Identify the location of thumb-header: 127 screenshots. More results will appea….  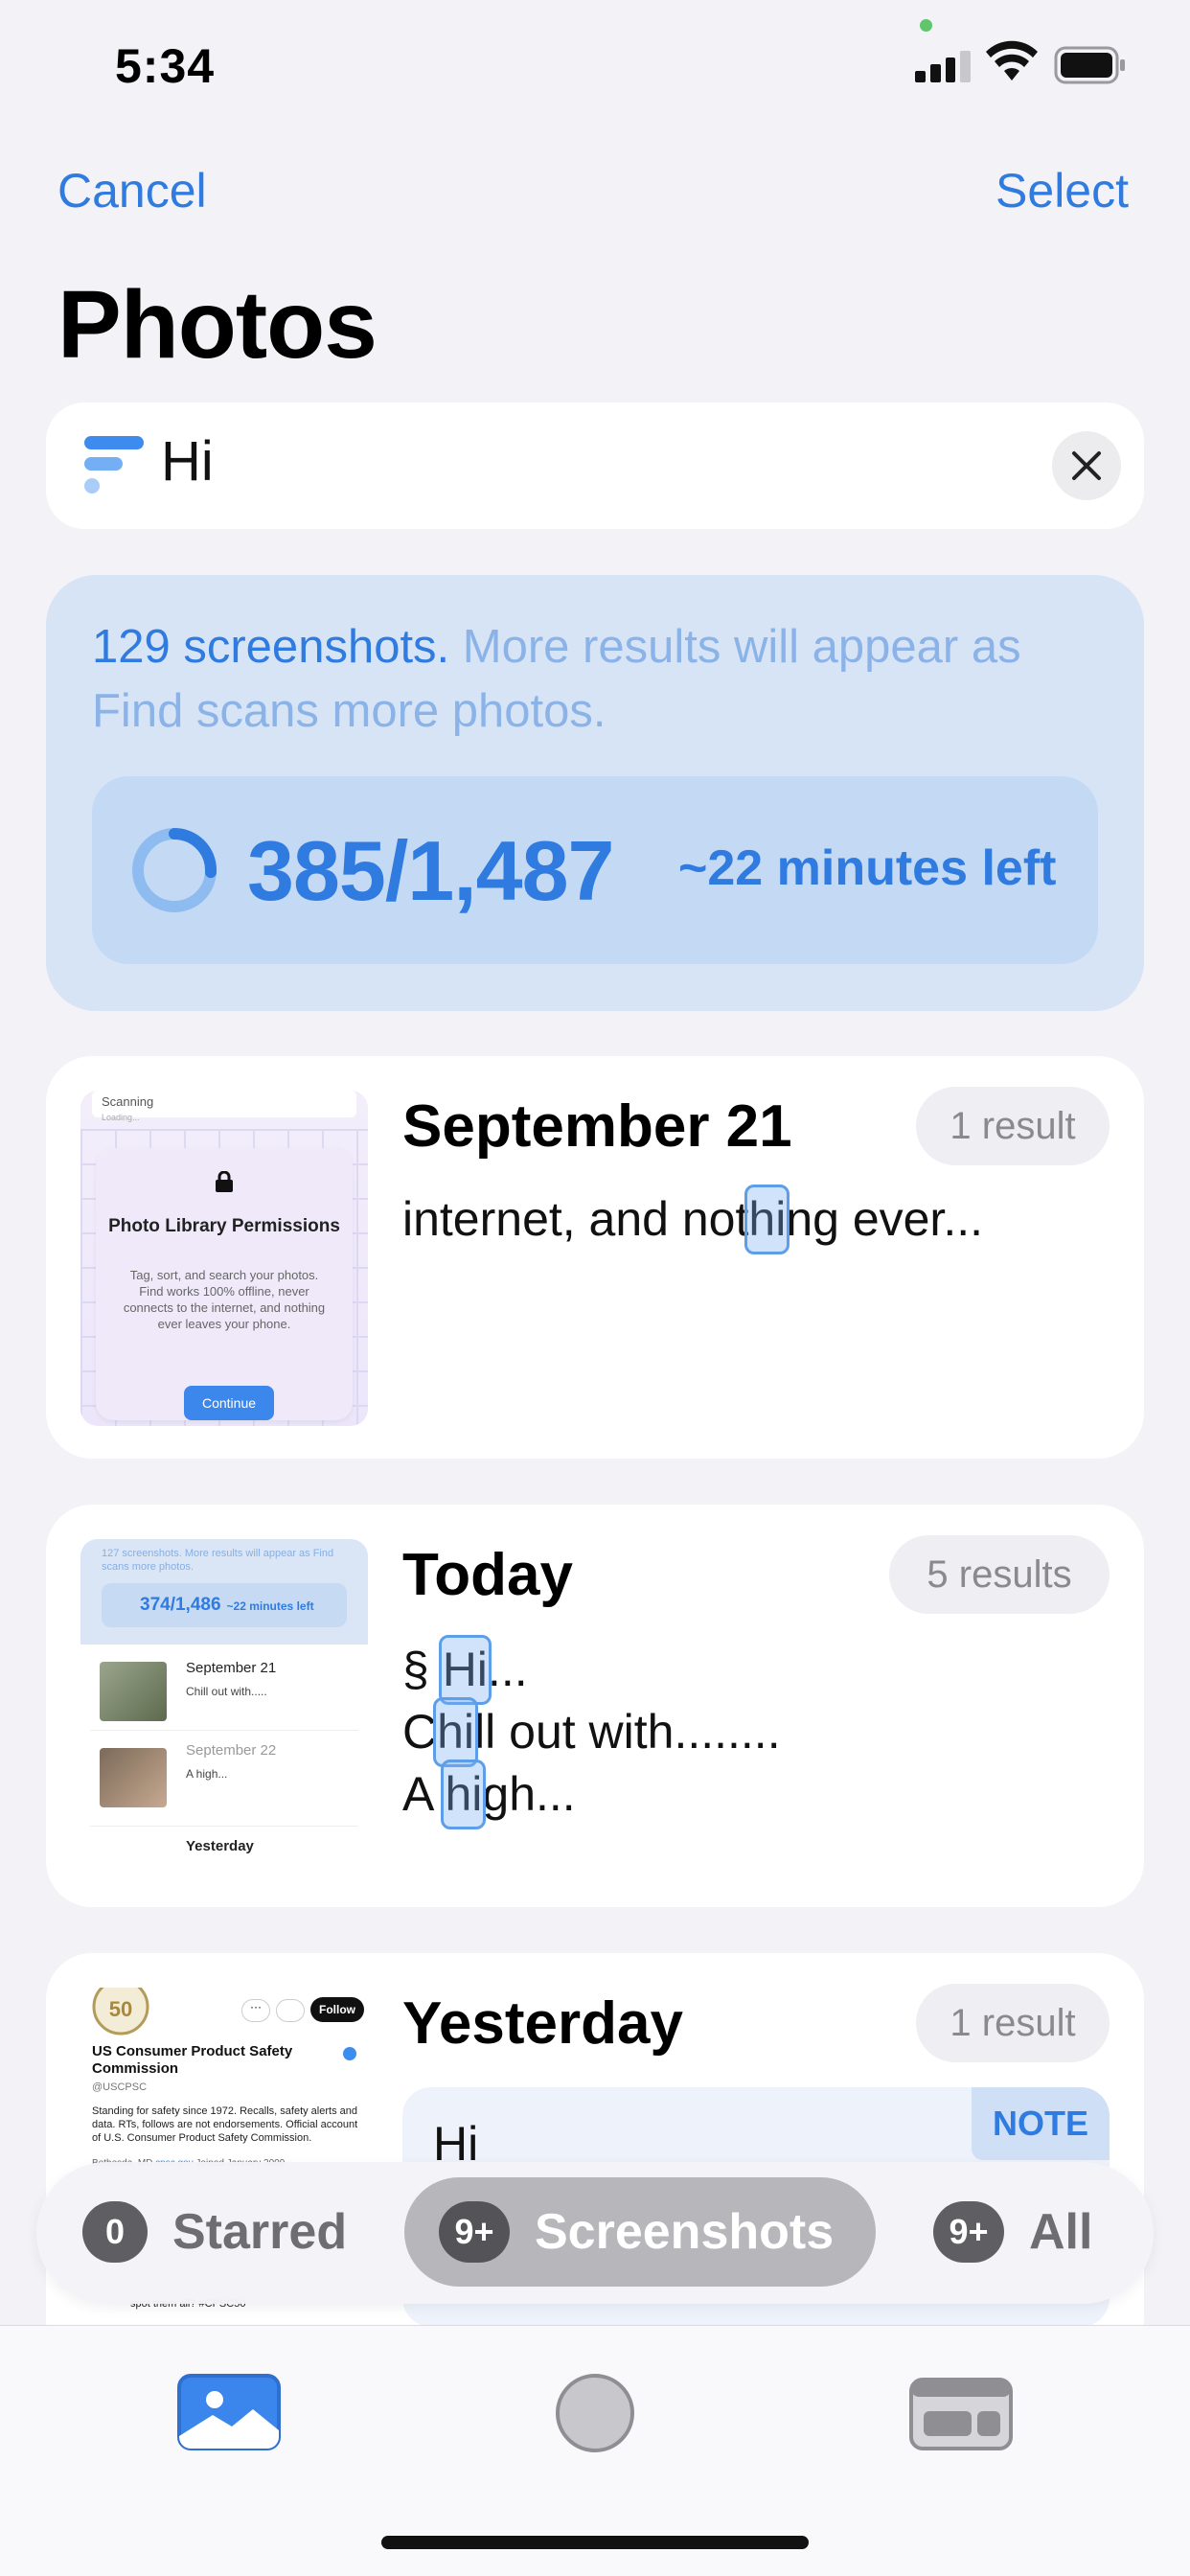
(218, 1560).